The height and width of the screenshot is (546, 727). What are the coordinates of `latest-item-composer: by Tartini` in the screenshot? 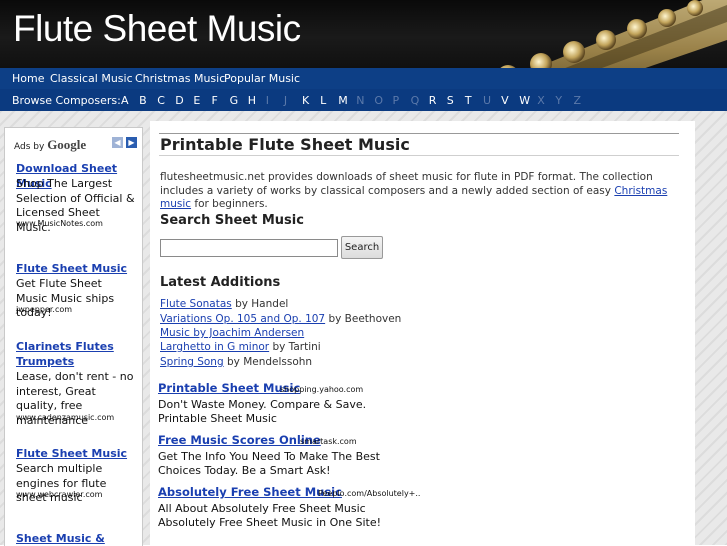 It's located at (295, 347).